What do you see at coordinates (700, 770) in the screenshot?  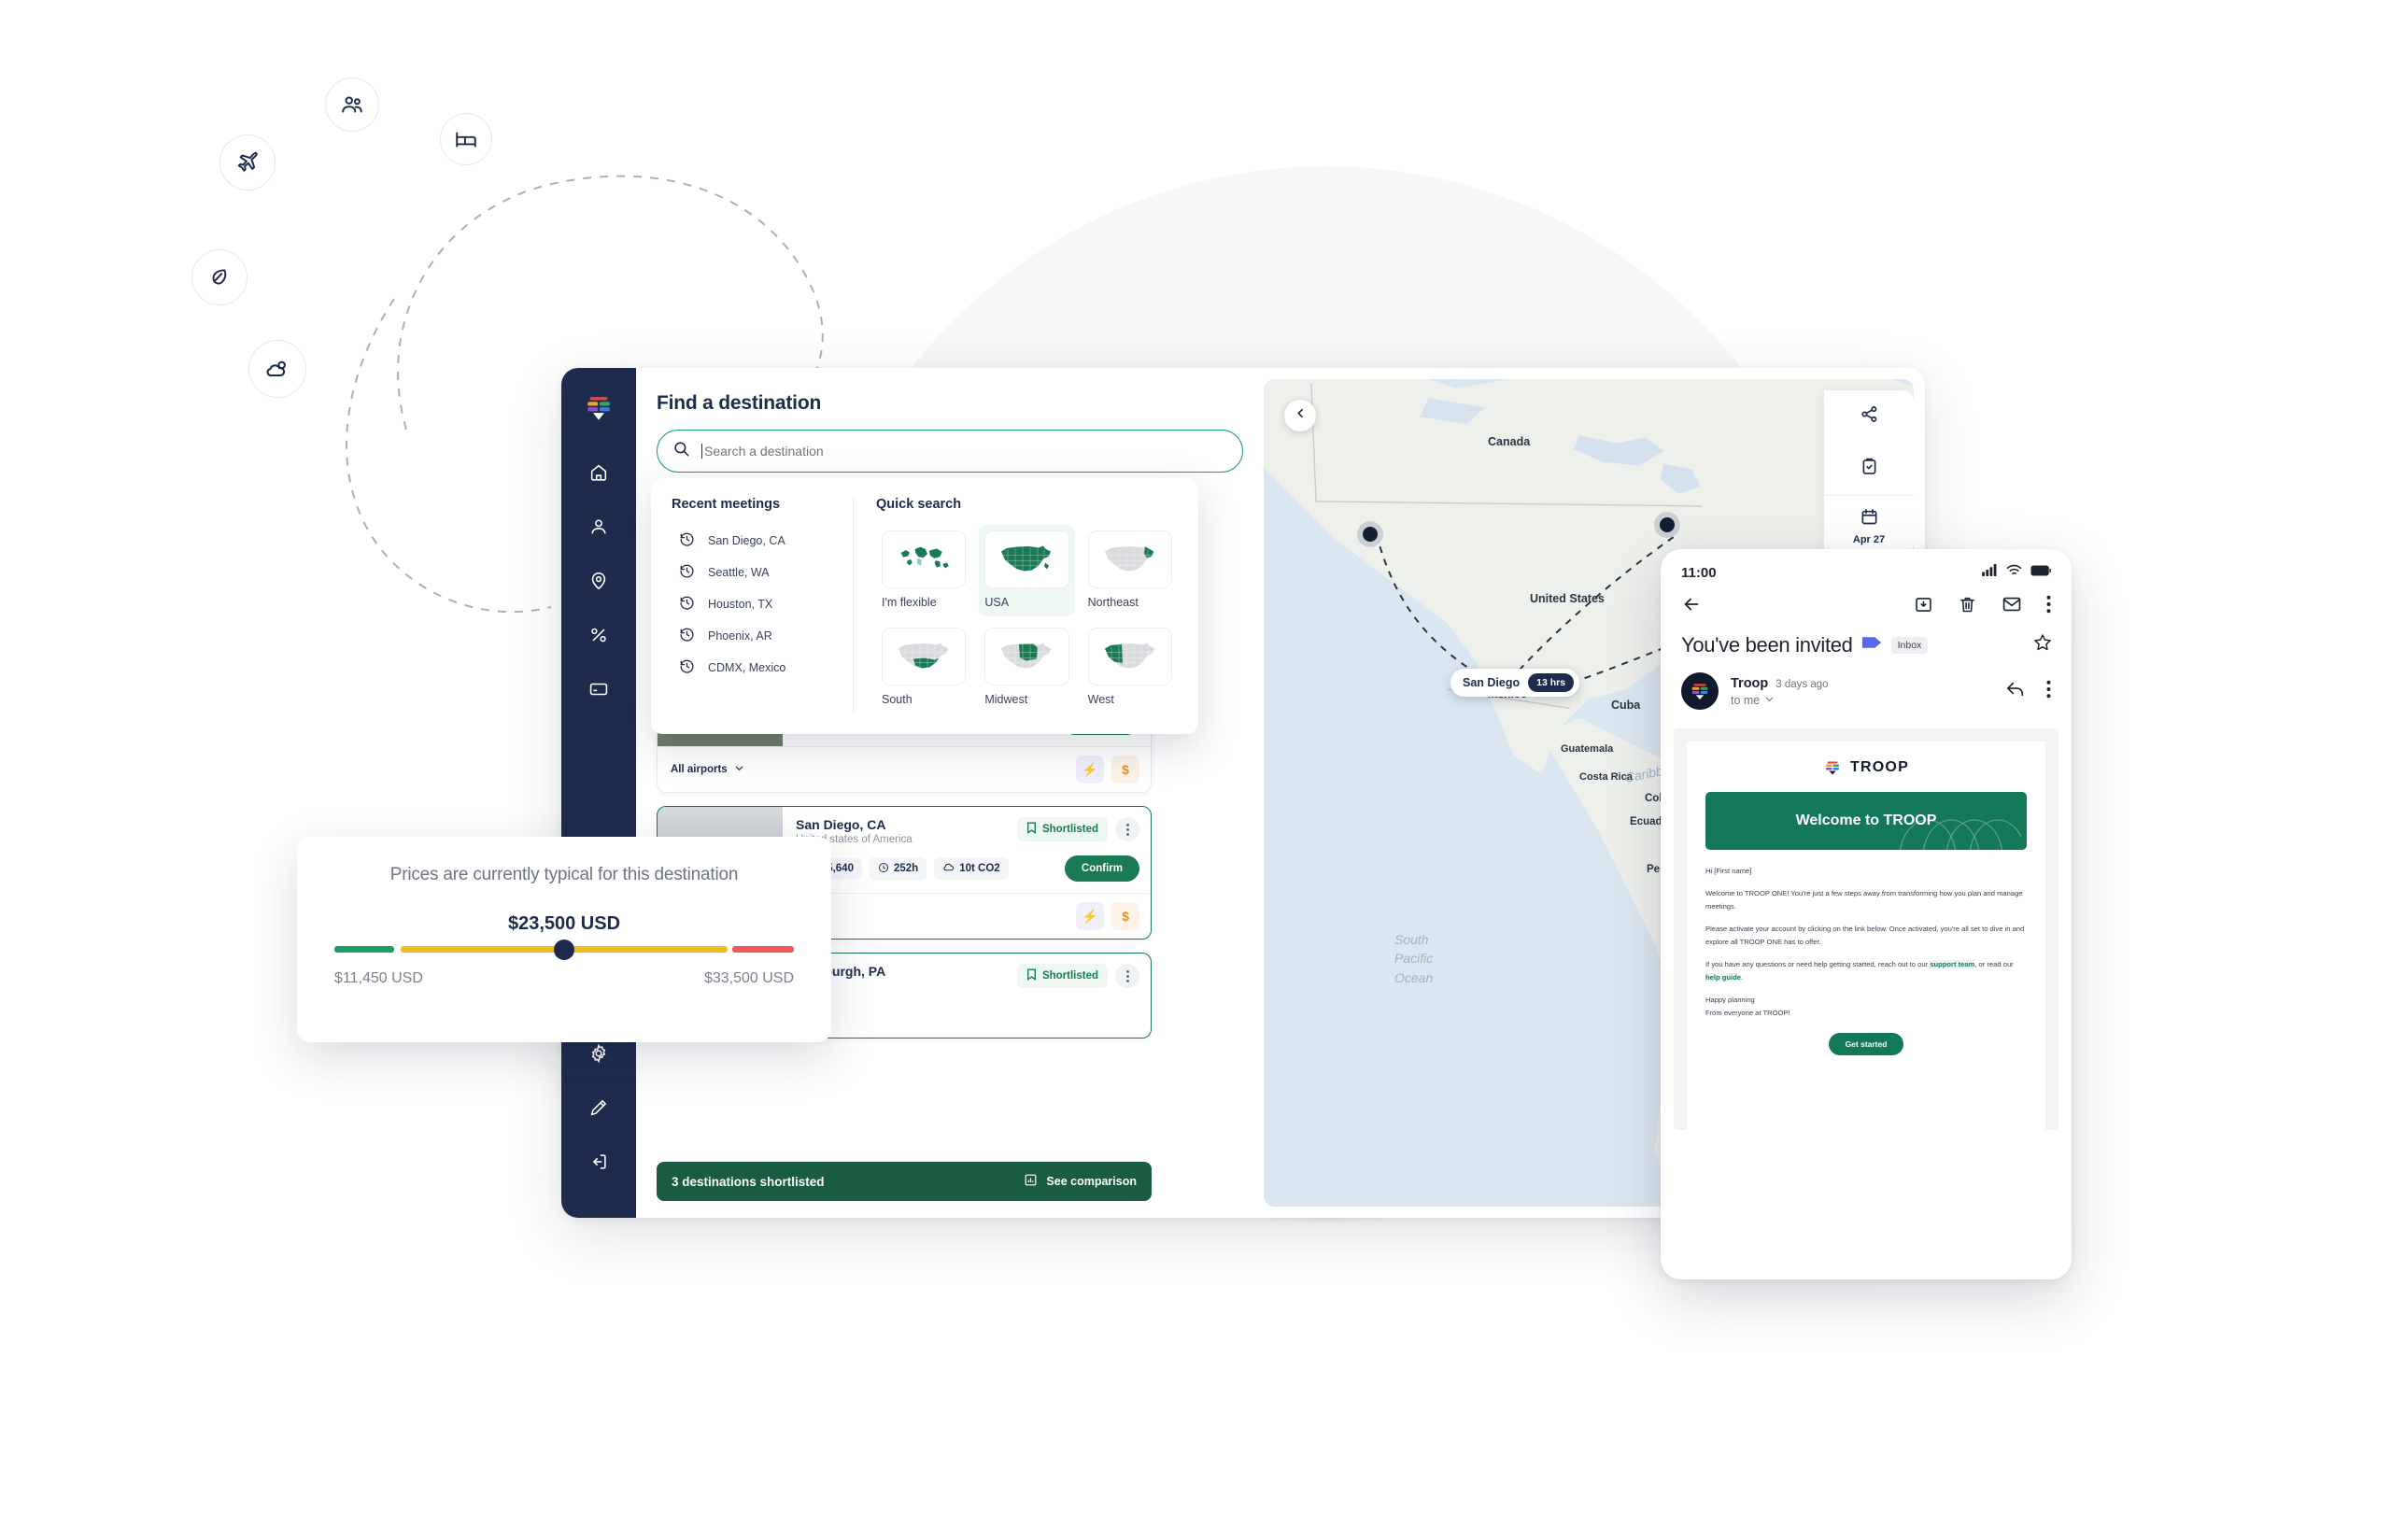 I see `airport-filter-label: All airports` at bounding box center [700, 770].